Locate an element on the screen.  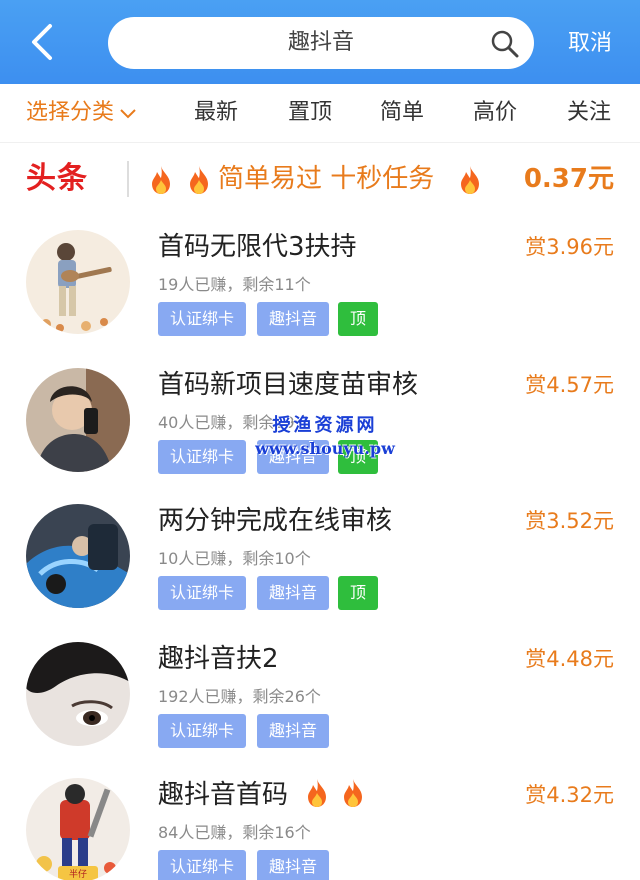
category-tab-bar: 选择分类 最新 置顶 简单 高价 关注 is located at coordinates (320, 113).